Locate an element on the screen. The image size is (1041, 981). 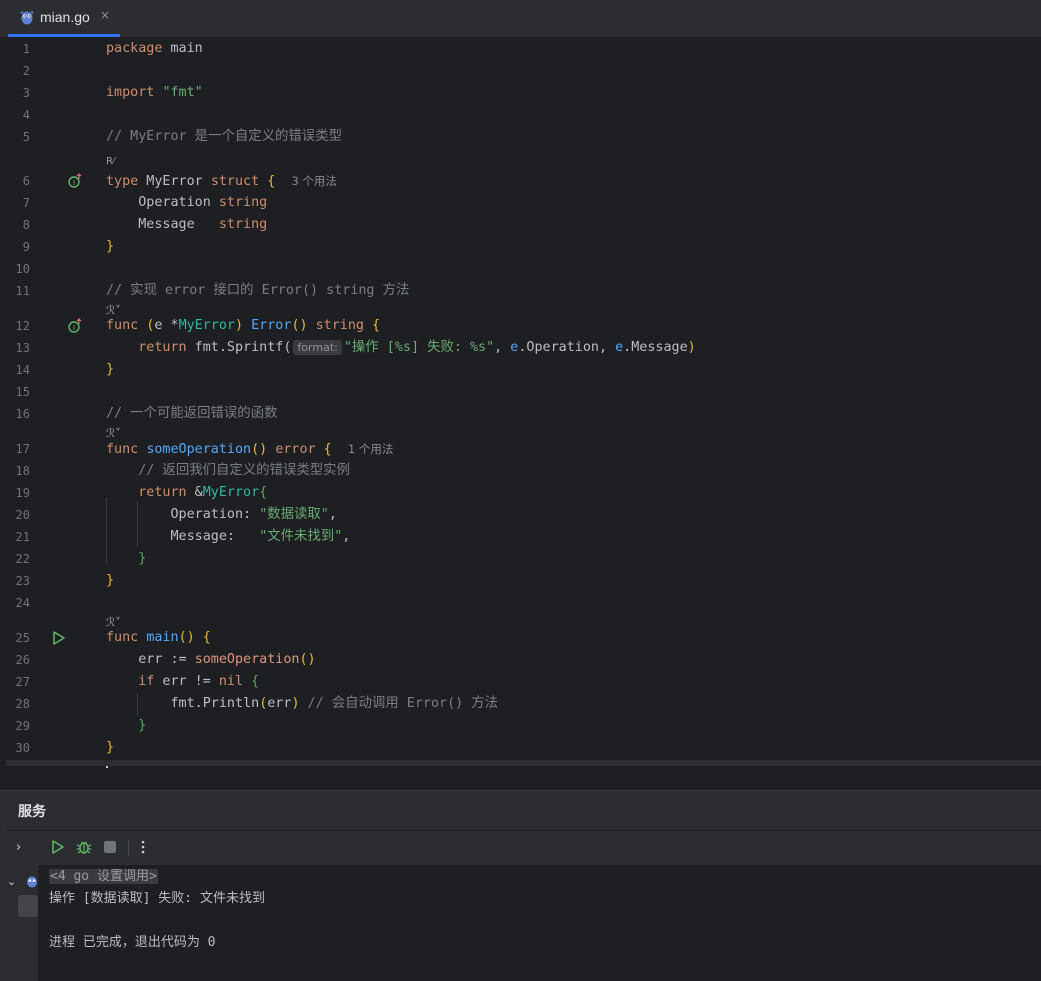
line-number: 30 is located at coordinates (22, 748).